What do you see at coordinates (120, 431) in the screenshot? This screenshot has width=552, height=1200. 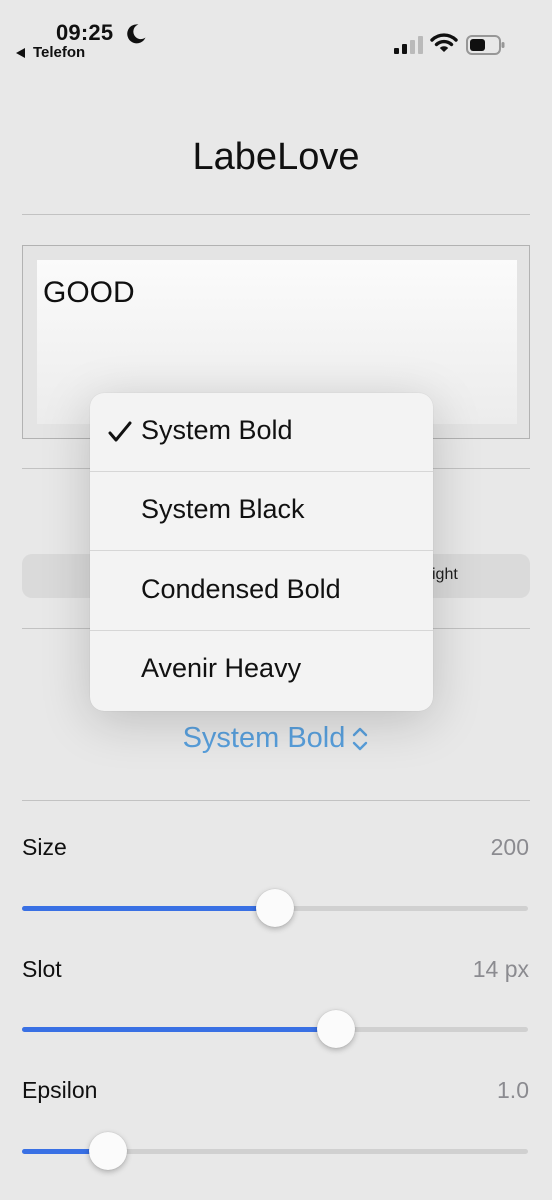 I see `checkmark-icon` at bounding box center [120, 431].